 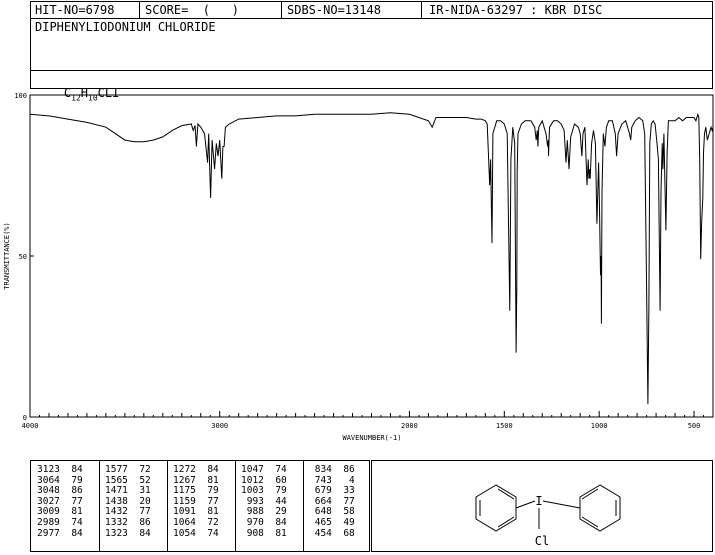 I want to click on y-tick-label: 100, so click(x=20, y=96).